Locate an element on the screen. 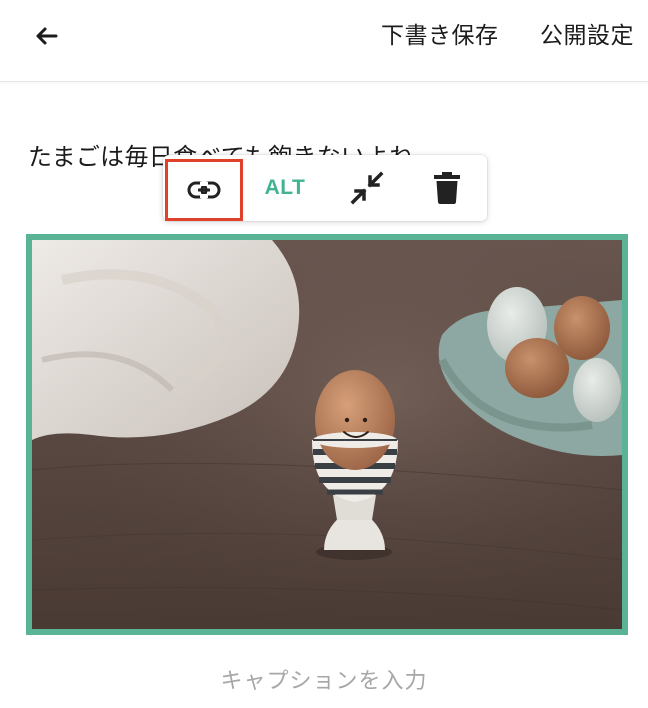 The image size is (648, 708). alt-label: ALT is located at coordinates (285, 187).